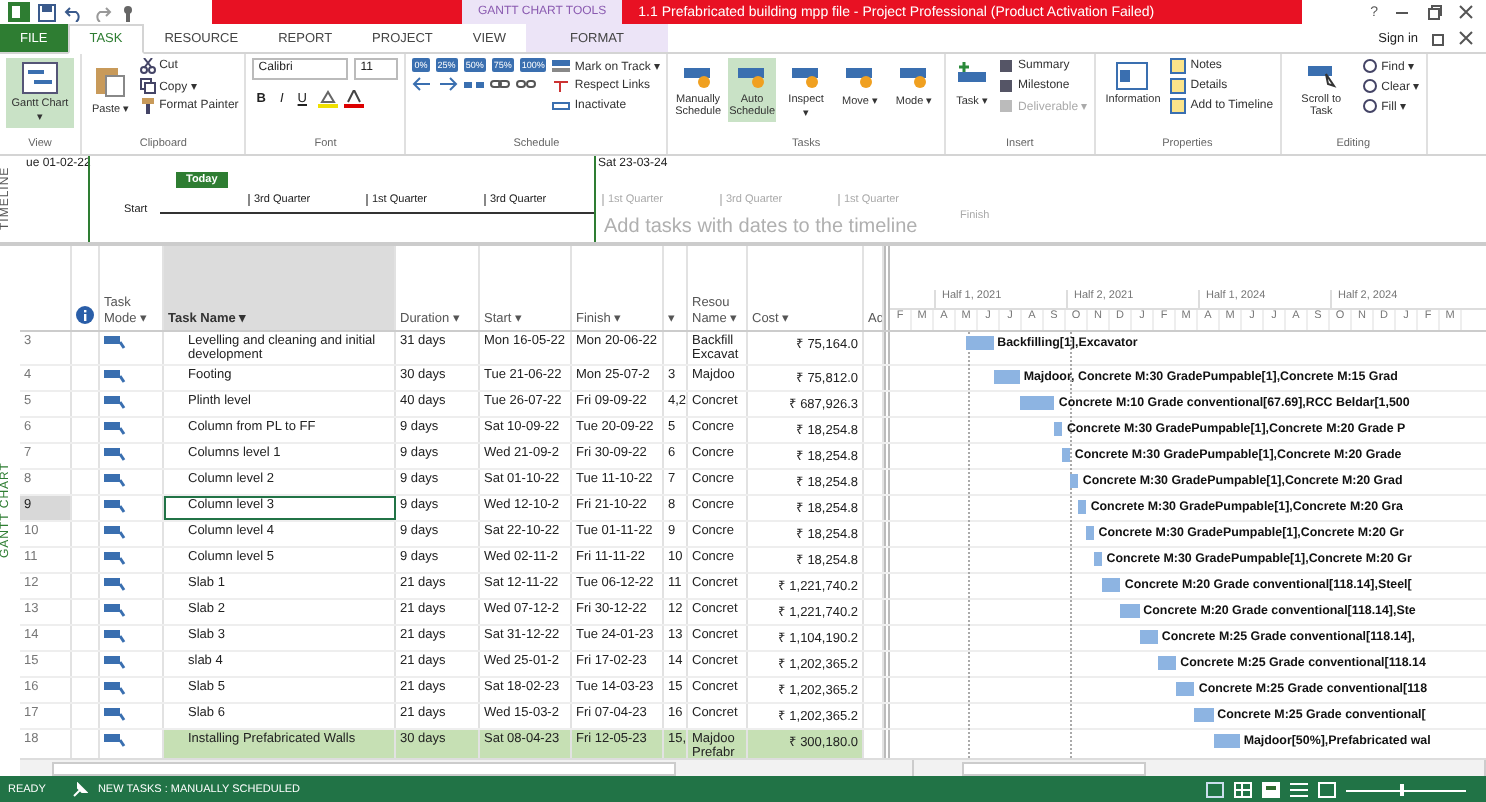 This screenshot has height=802, width=1486. I want to click on gantt-chart-icon, so click(40, 78).